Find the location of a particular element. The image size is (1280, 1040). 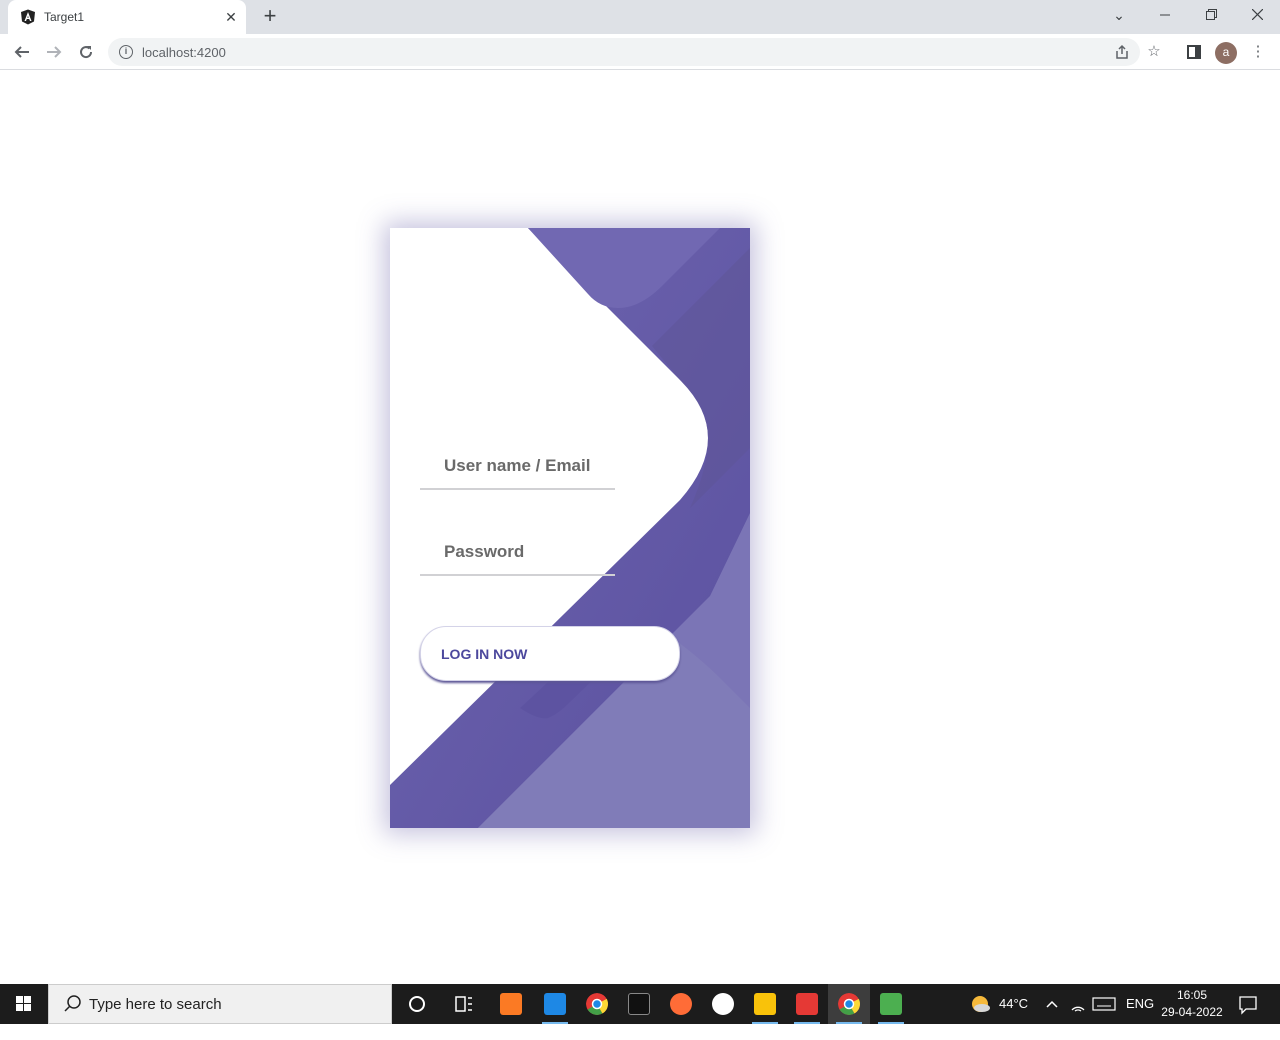

mongodb-compass-icon is located at coordinates (723, 1004).